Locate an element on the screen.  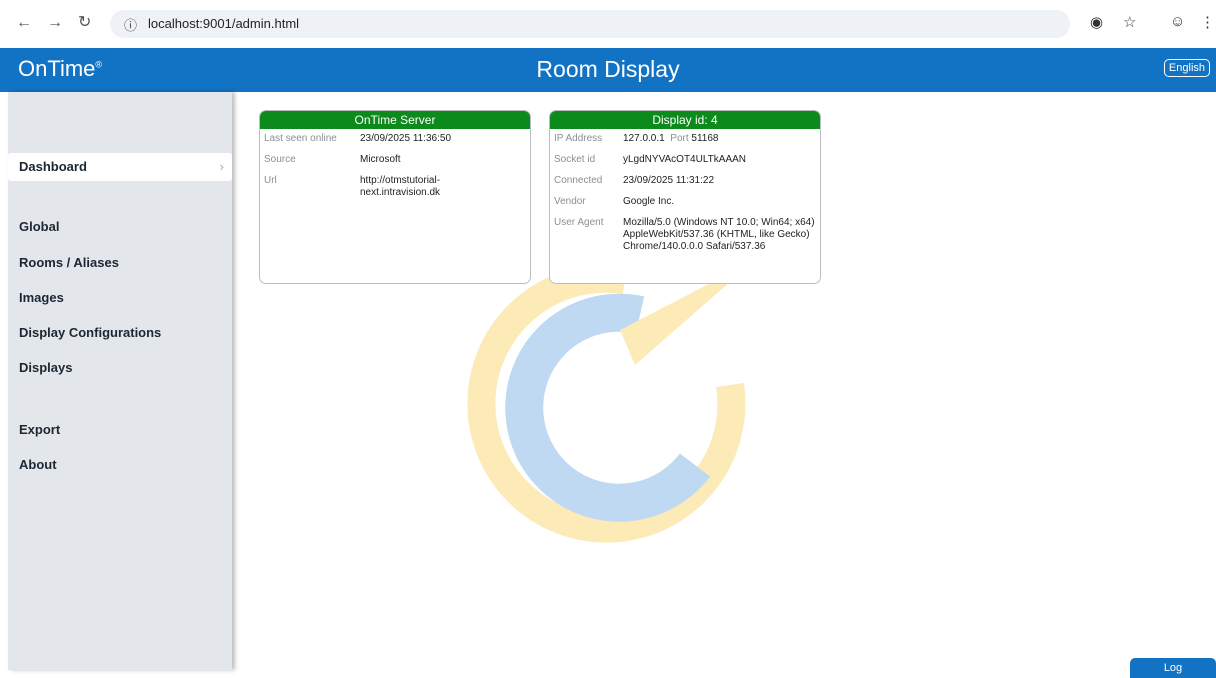
url-text: localhost:9001/admin.html is located at coordinates (224, 23).